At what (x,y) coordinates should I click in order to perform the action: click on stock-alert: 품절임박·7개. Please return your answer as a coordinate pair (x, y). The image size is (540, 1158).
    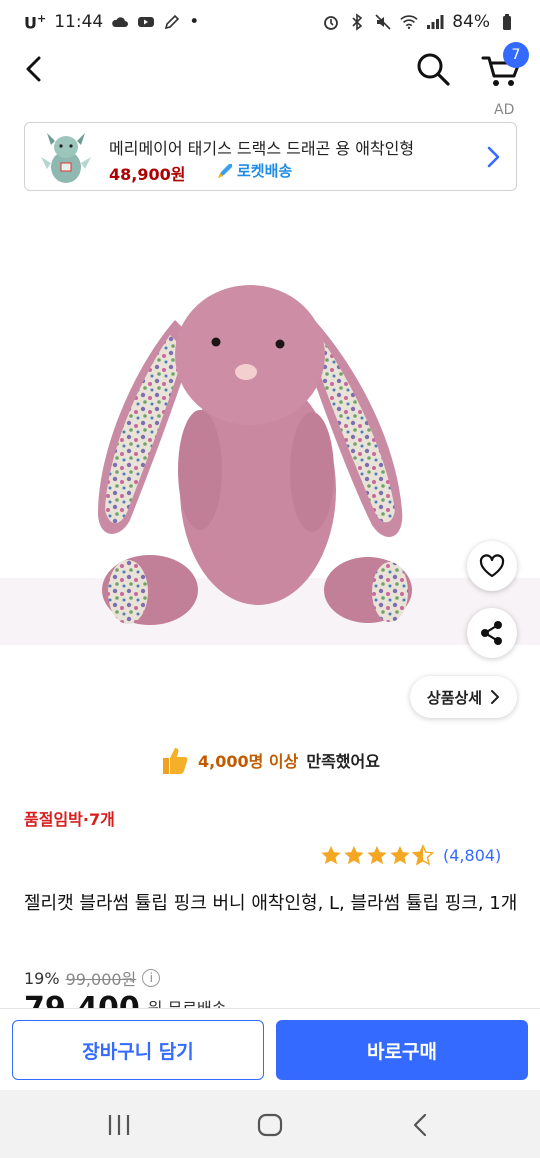
    Looking at the image, I should click on (69, 819).